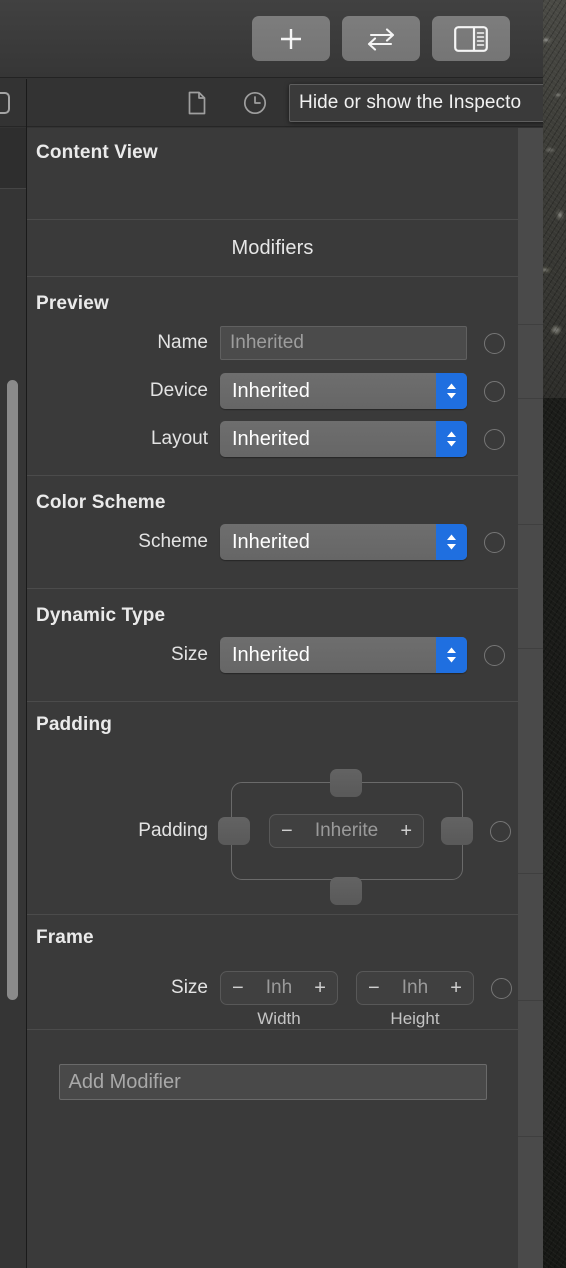 The width and height of the screenshot is (566, 1268). I want to click on inherit-indicator-layout, so click(494, 439).